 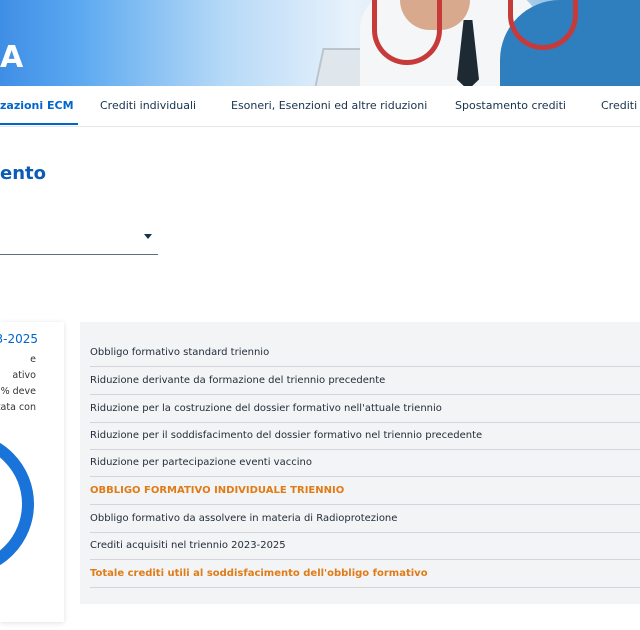 What do you see at coordinates (23, 173) in the screenshot?
I see `section-title: ento` at bounding box center [23, 173].